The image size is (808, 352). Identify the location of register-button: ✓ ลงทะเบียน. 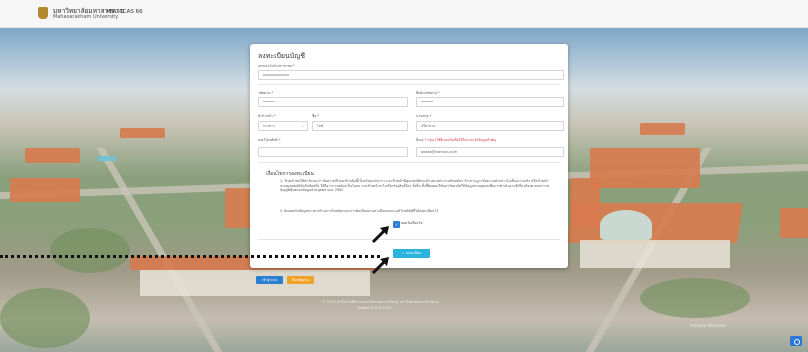
(411, 253).